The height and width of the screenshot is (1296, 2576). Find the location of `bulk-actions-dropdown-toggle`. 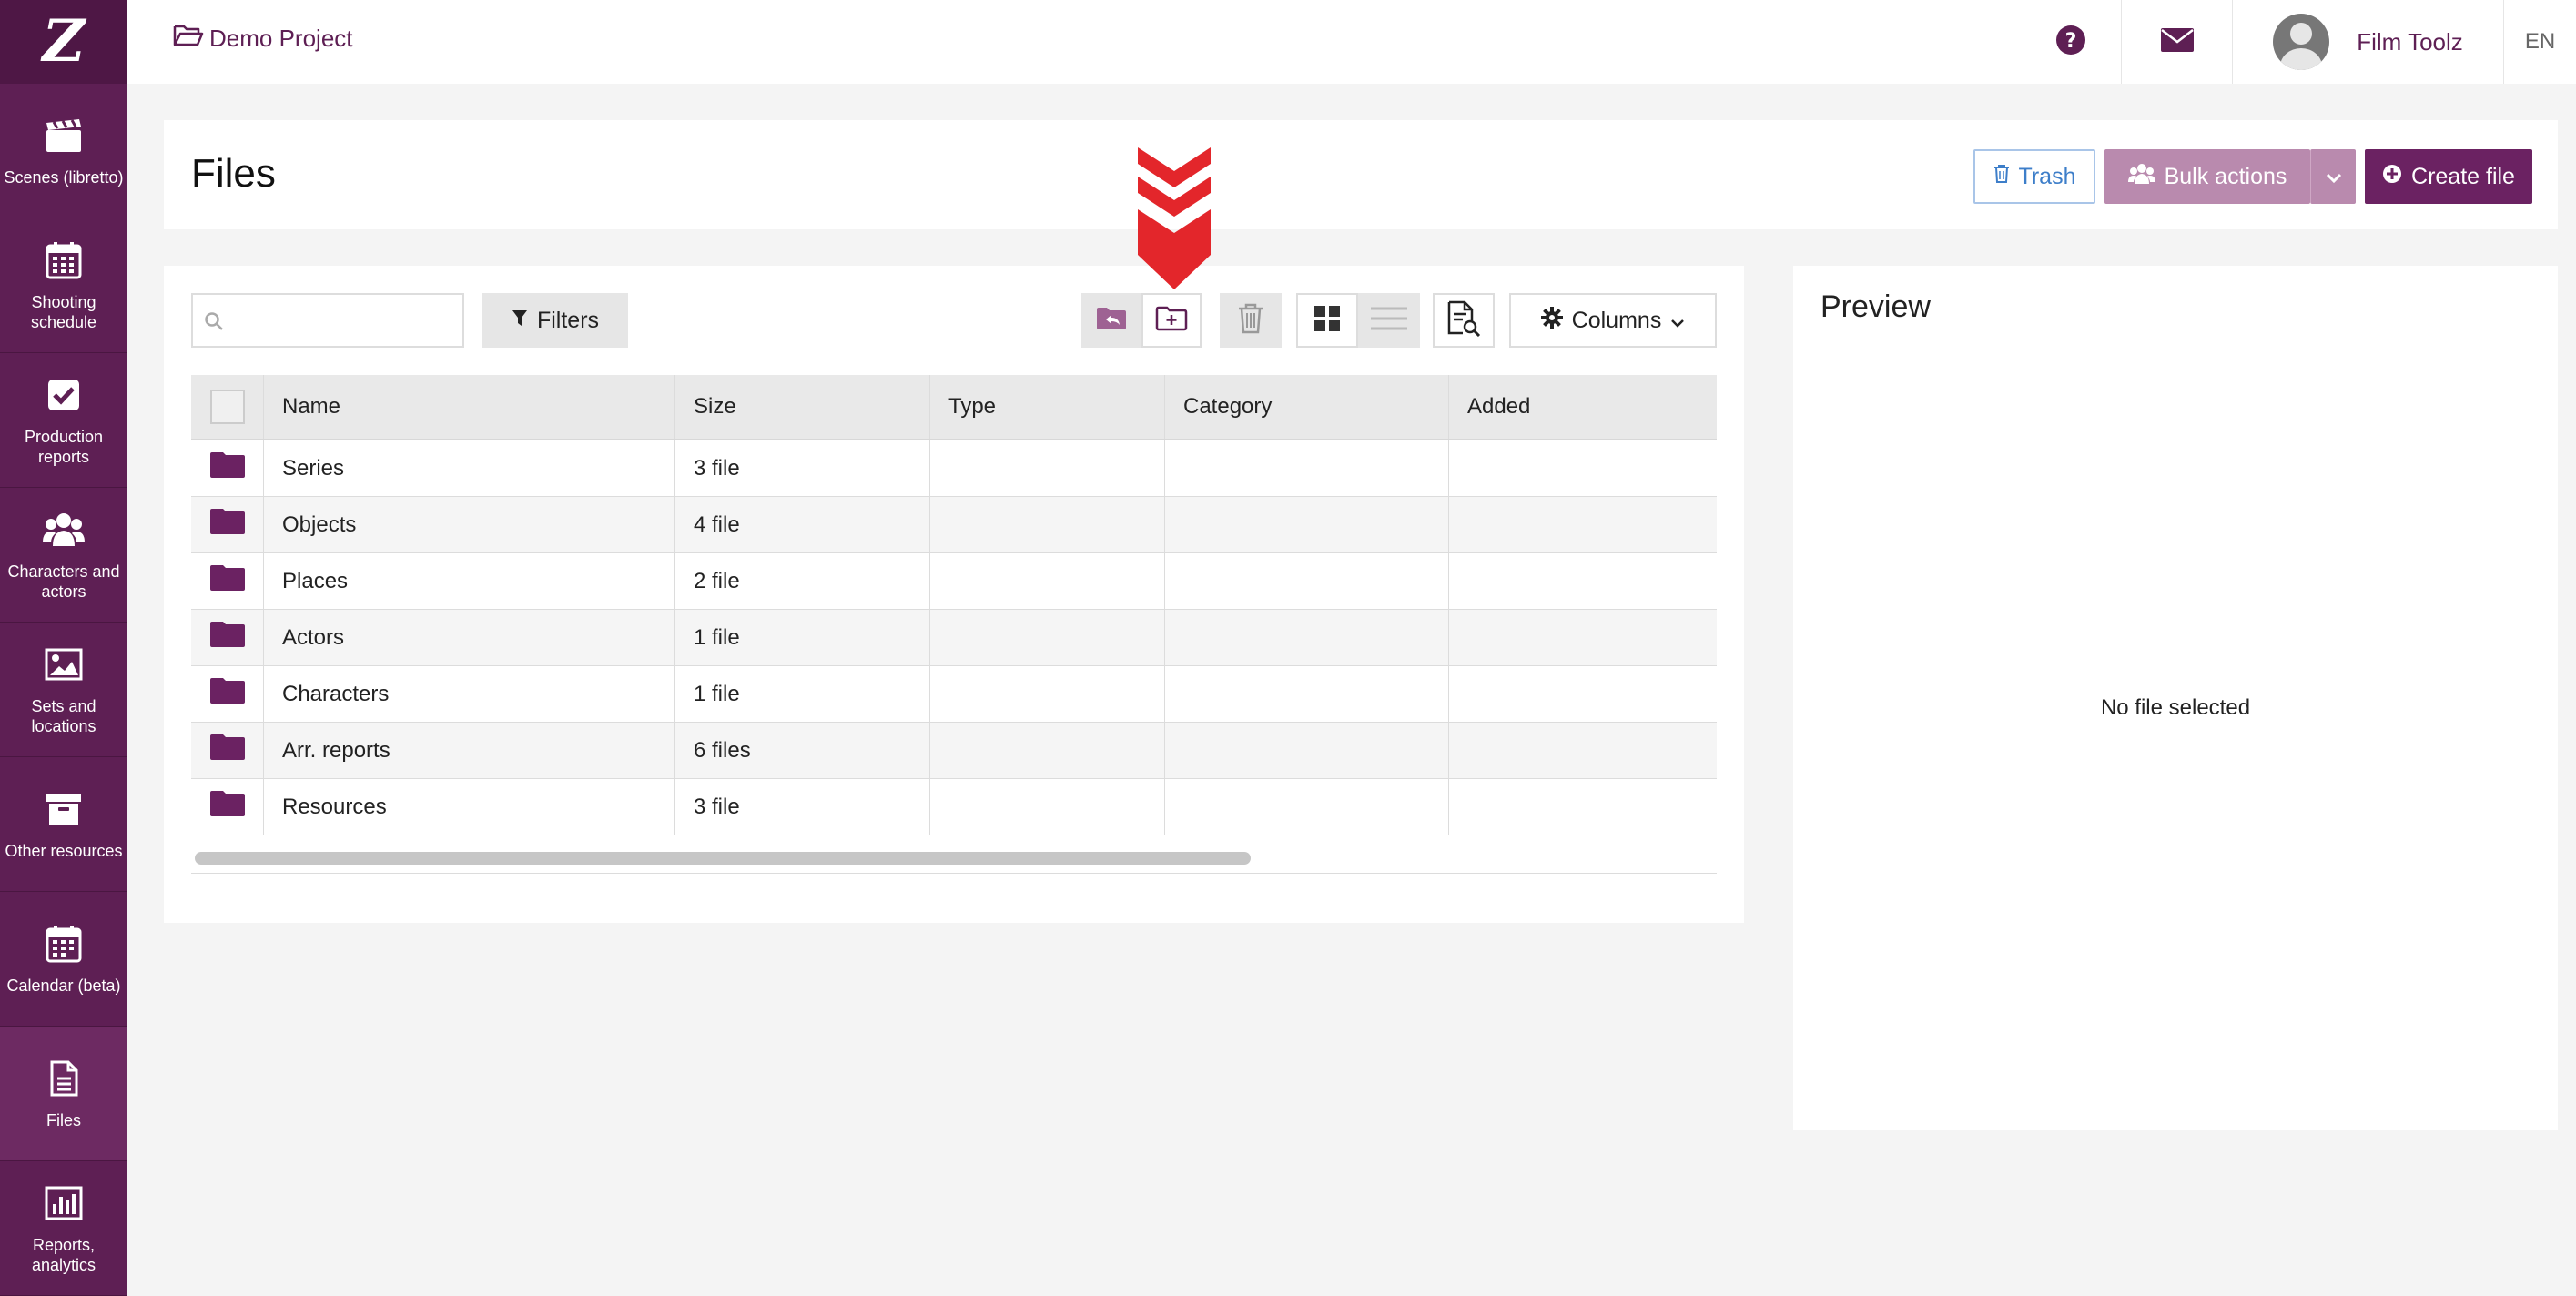

bulk-actions-dropdown-toggle is located at coordinates (2333, 176).